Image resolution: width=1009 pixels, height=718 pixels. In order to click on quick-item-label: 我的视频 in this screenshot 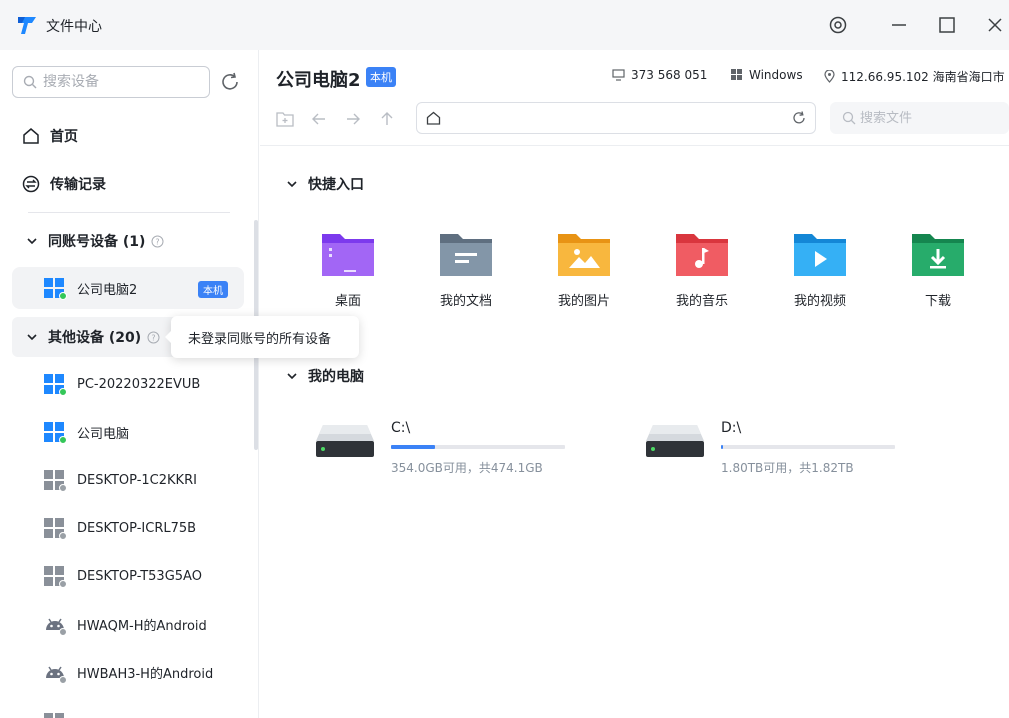, I will do `click(819, 301)`.